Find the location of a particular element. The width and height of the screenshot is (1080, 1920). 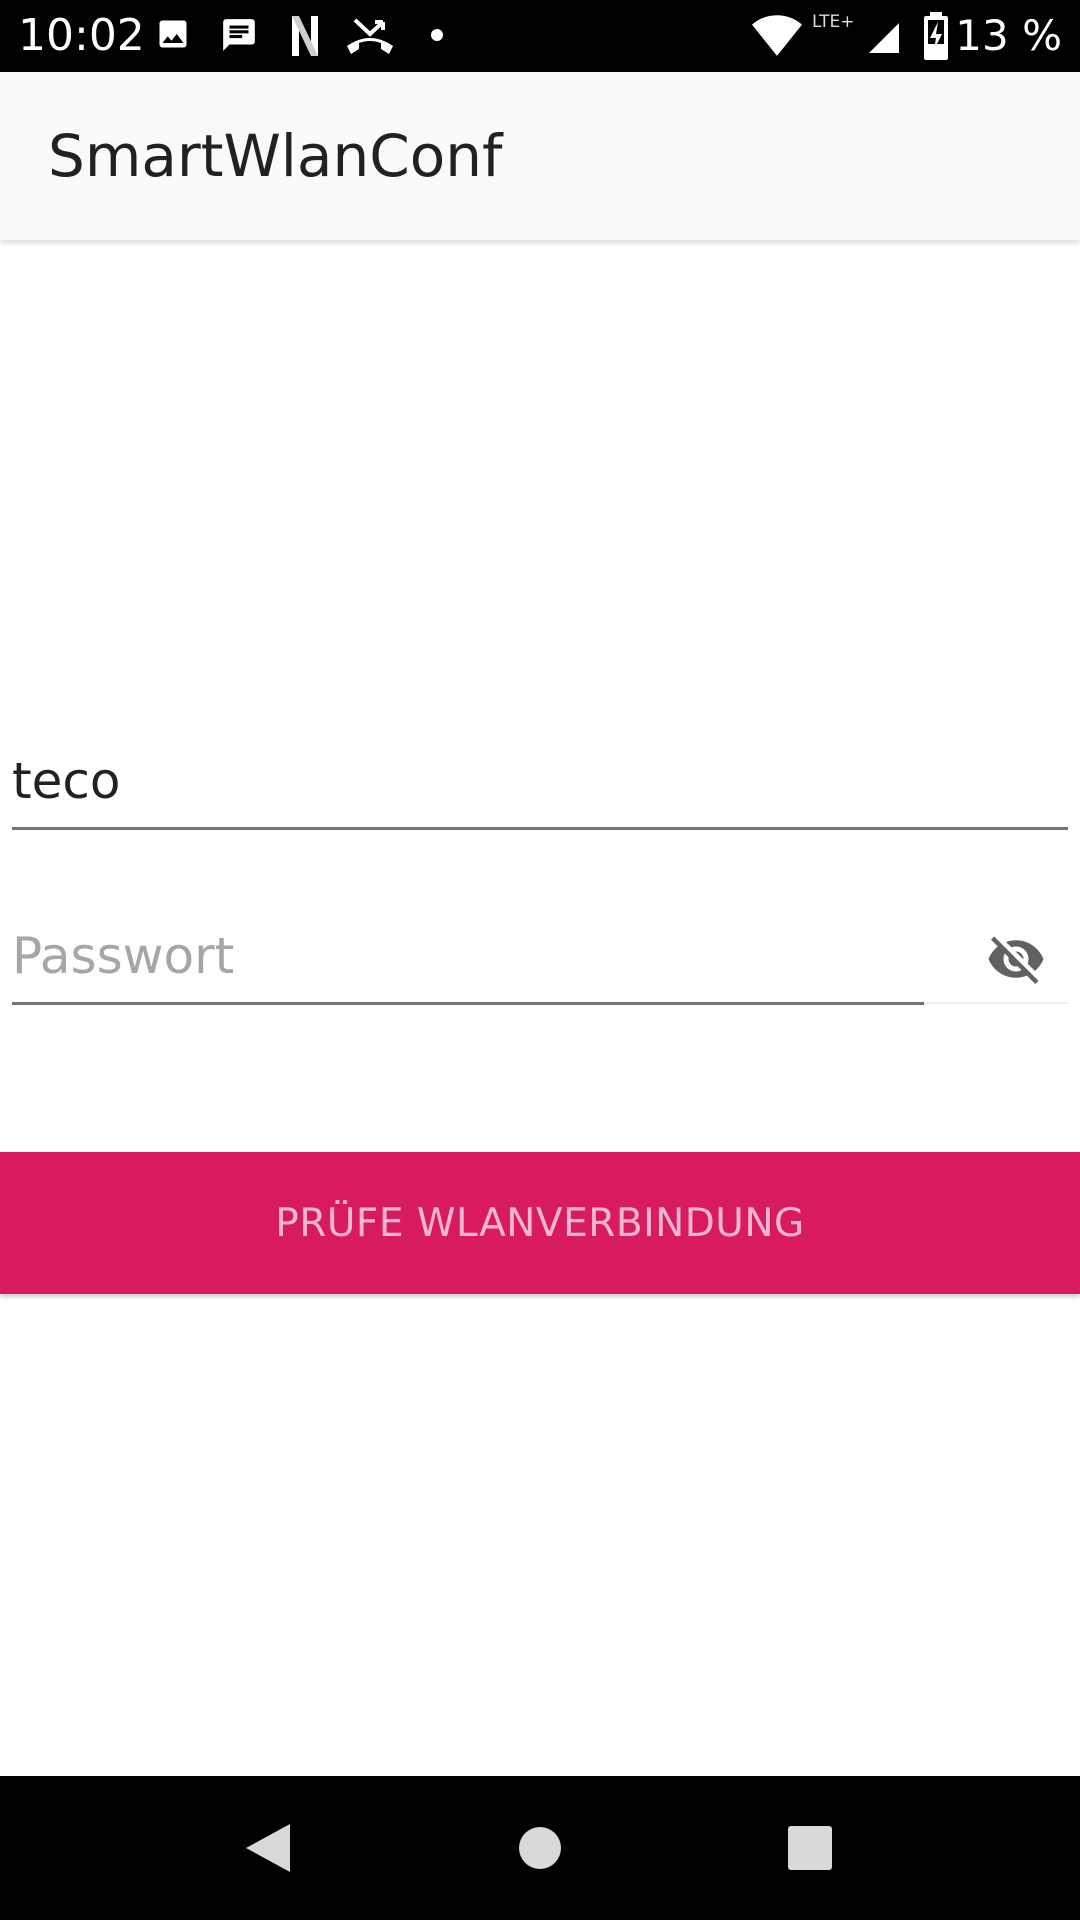

password-field: Passwort is located at coordinates (540, 961).